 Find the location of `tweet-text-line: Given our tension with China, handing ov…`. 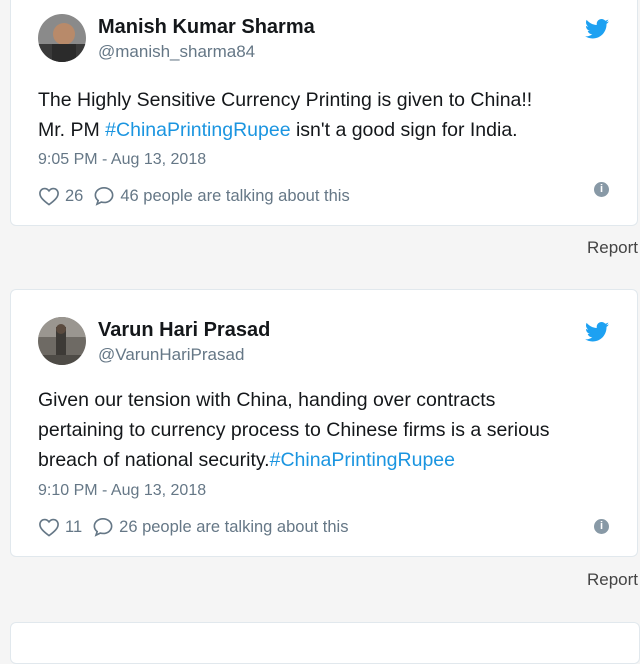

tweet-text-line: Given our tension with China, handing ov… is located at coordinates (267, 400).